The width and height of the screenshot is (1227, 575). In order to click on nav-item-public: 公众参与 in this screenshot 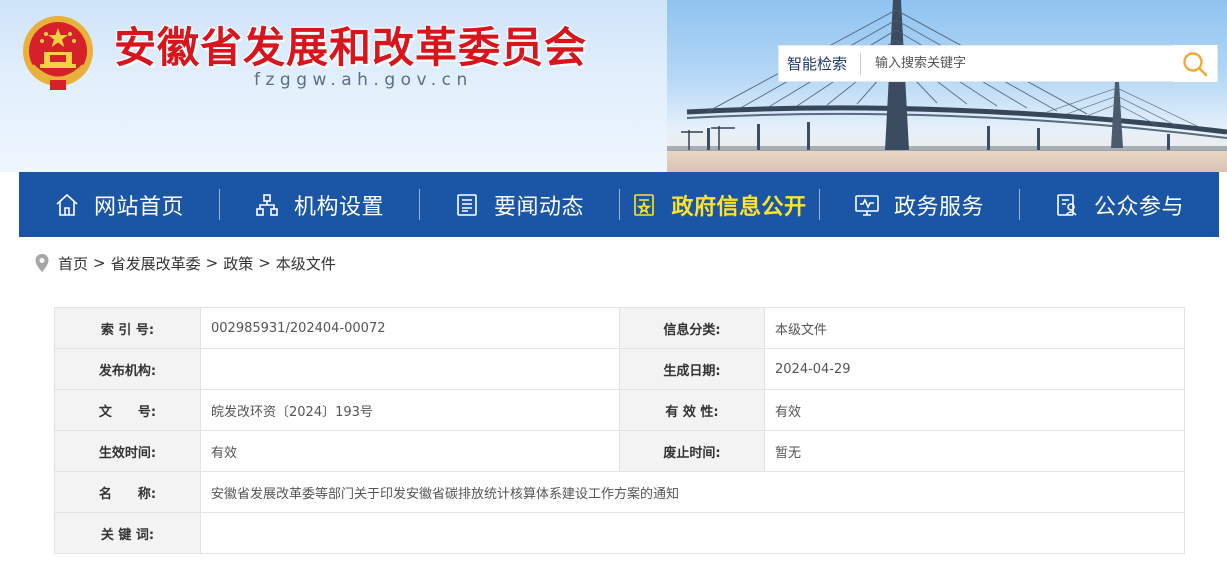, I will do `click(1119, 204)`.